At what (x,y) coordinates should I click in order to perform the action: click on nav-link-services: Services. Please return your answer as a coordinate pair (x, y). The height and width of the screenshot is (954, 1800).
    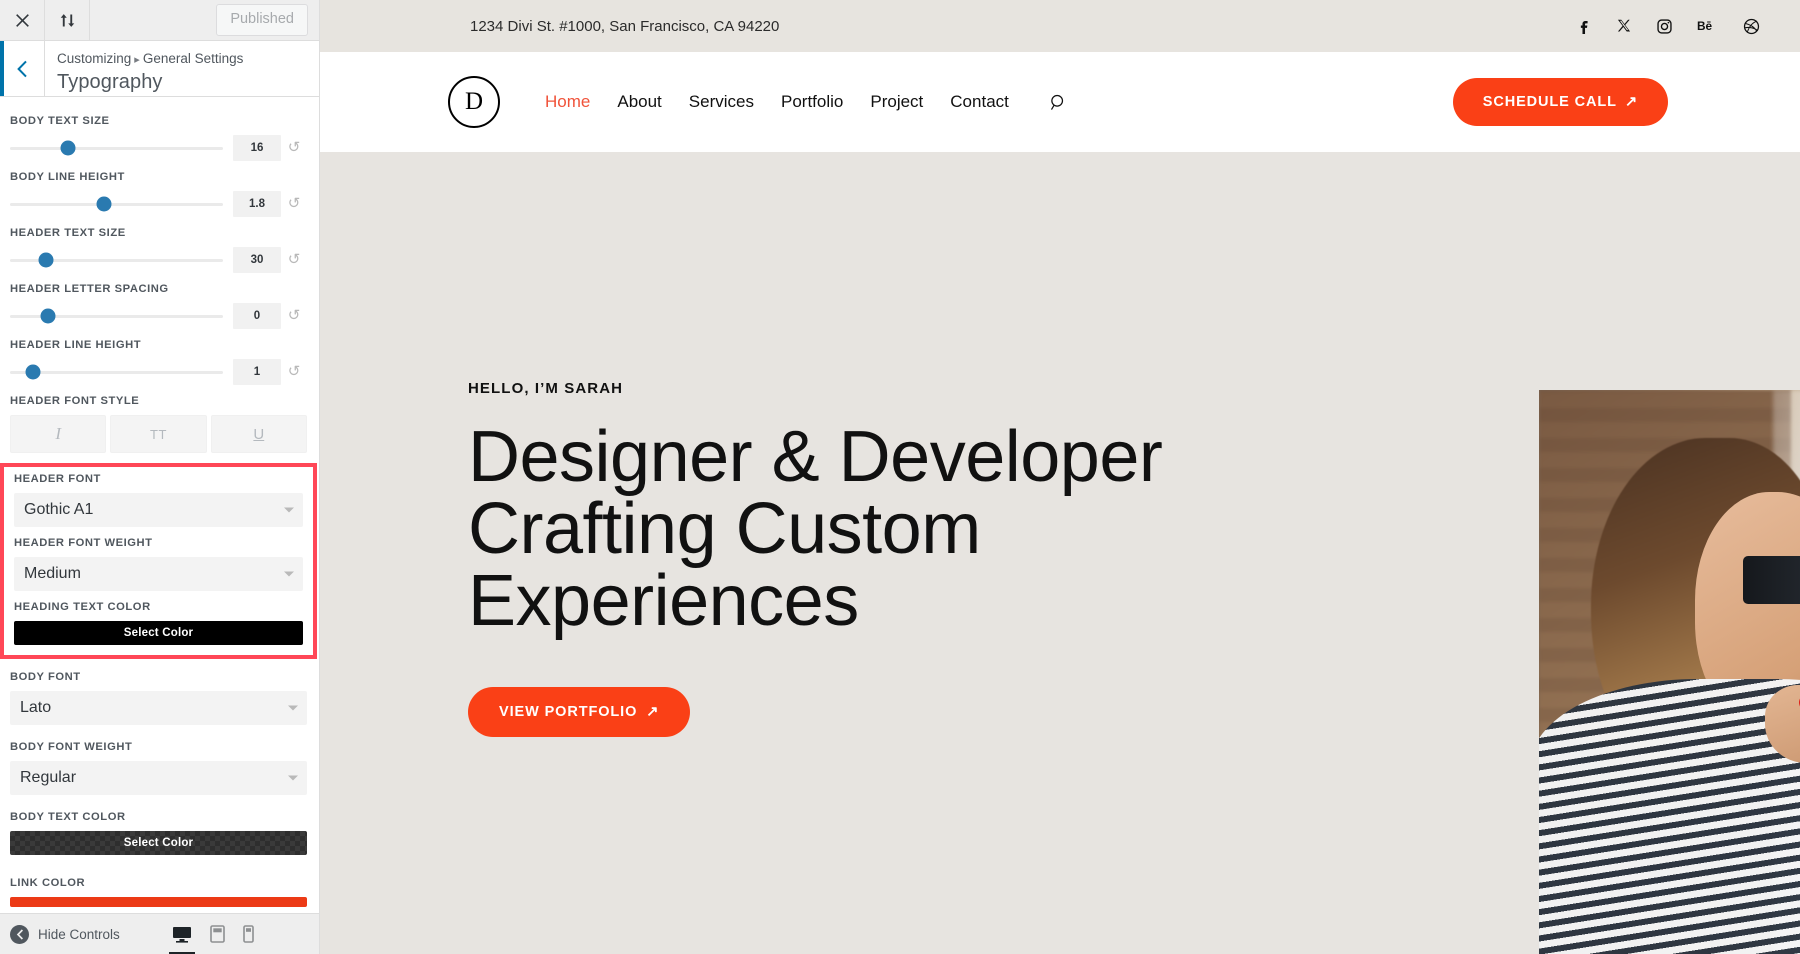
    Looking at the image, I should click on (721, 102).